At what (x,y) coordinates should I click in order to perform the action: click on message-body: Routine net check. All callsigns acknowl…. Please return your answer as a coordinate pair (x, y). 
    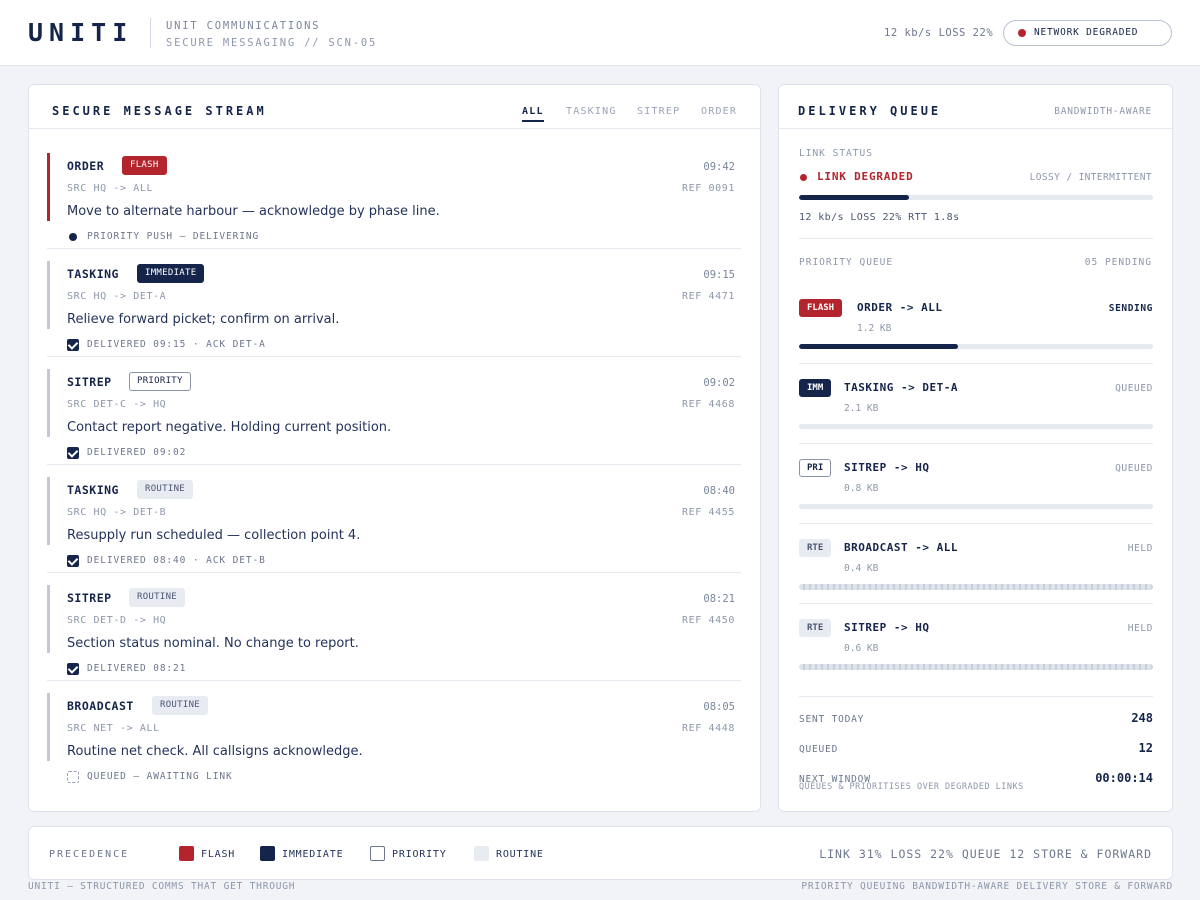
    Looking at the image, I should click on (215, 751).